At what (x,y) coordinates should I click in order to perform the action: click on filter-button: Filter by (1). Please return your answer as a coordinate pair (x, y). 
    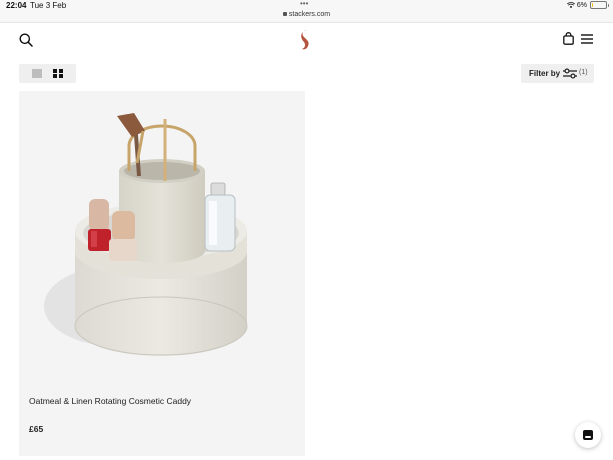
    Looking at the image, I should click on (557, 73).